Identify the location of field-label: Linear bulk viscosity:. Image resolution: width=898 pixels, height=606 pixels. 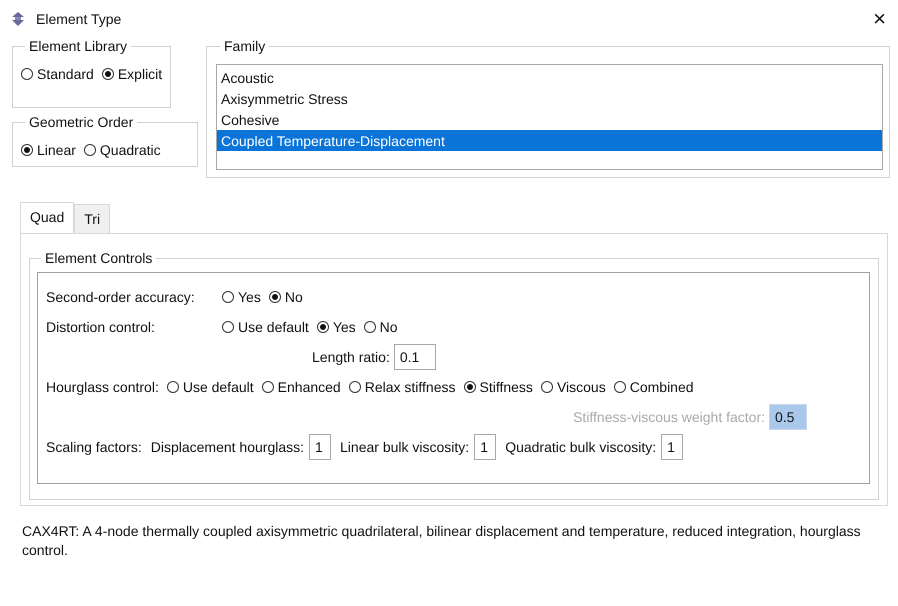
(405, 447).